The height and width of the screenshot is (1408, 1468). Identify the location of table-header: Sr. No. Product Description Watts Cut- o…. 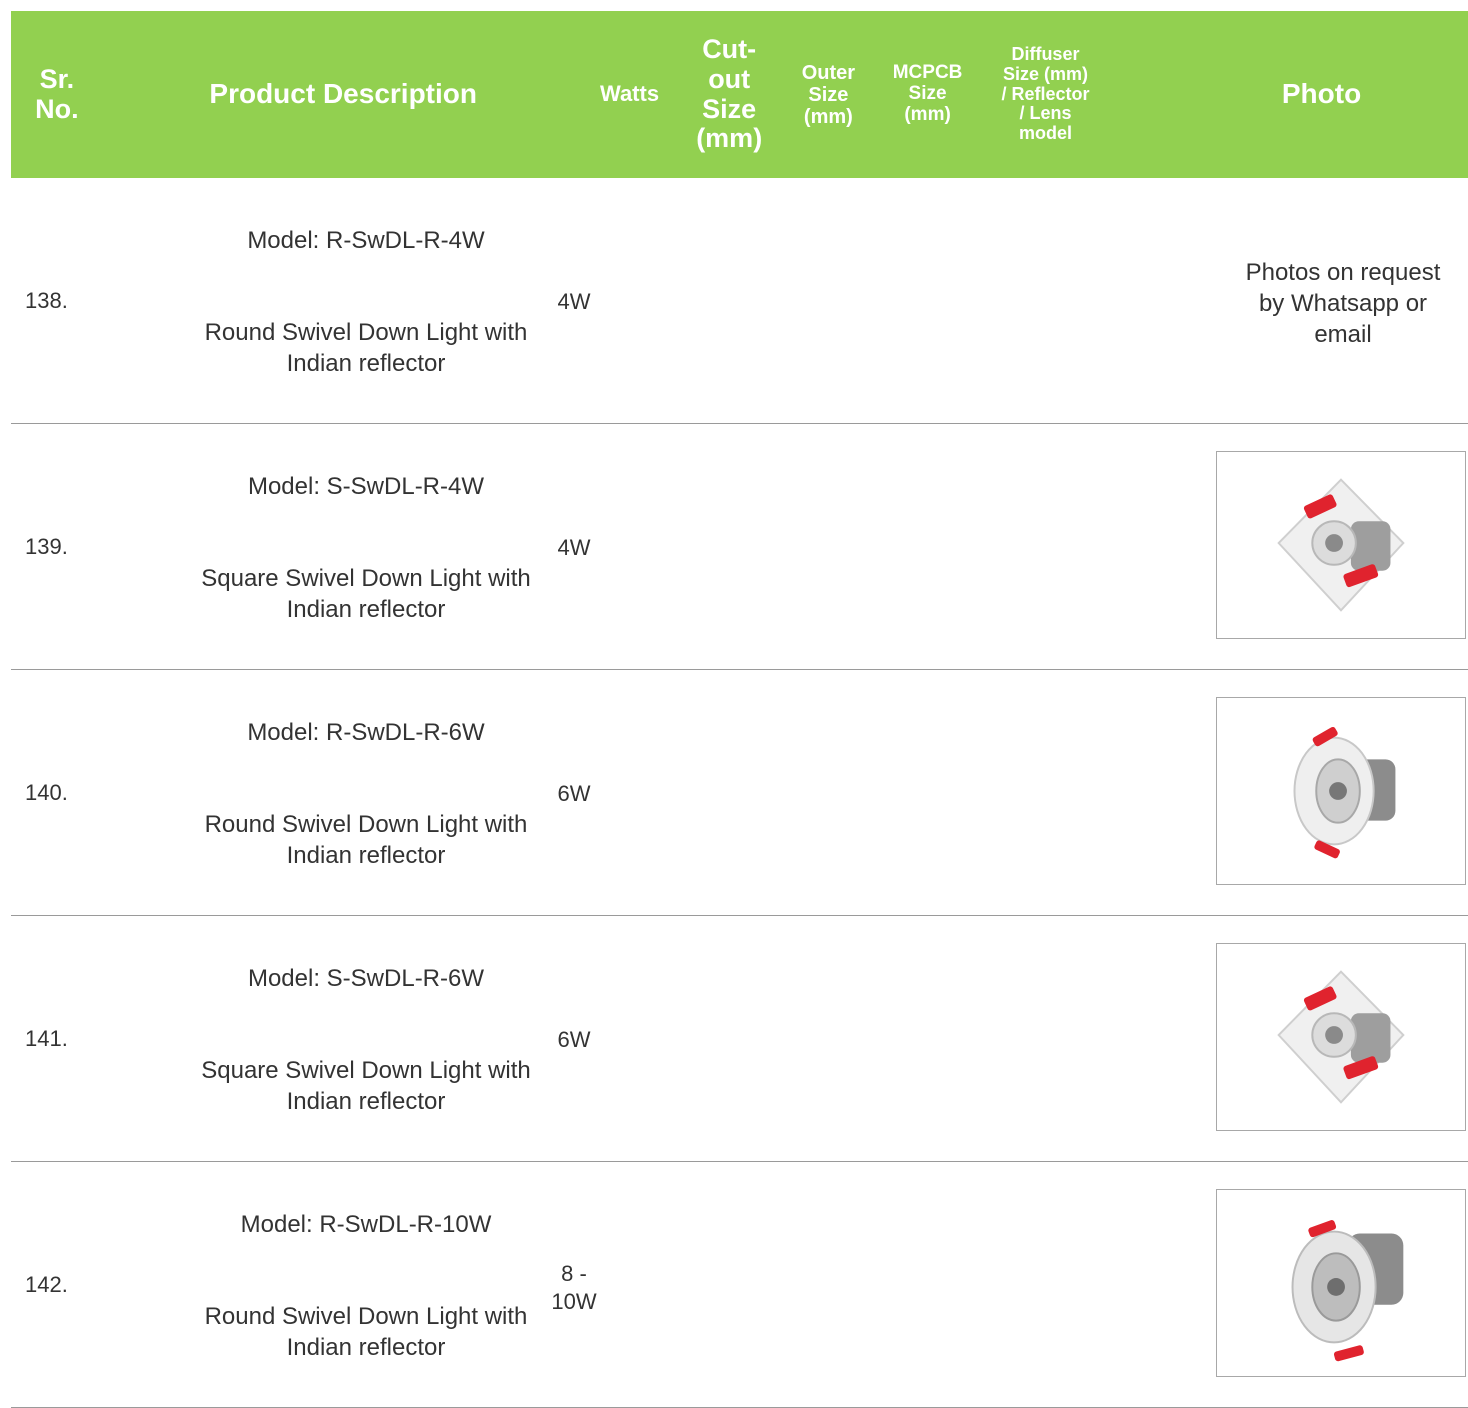
(739, 94).